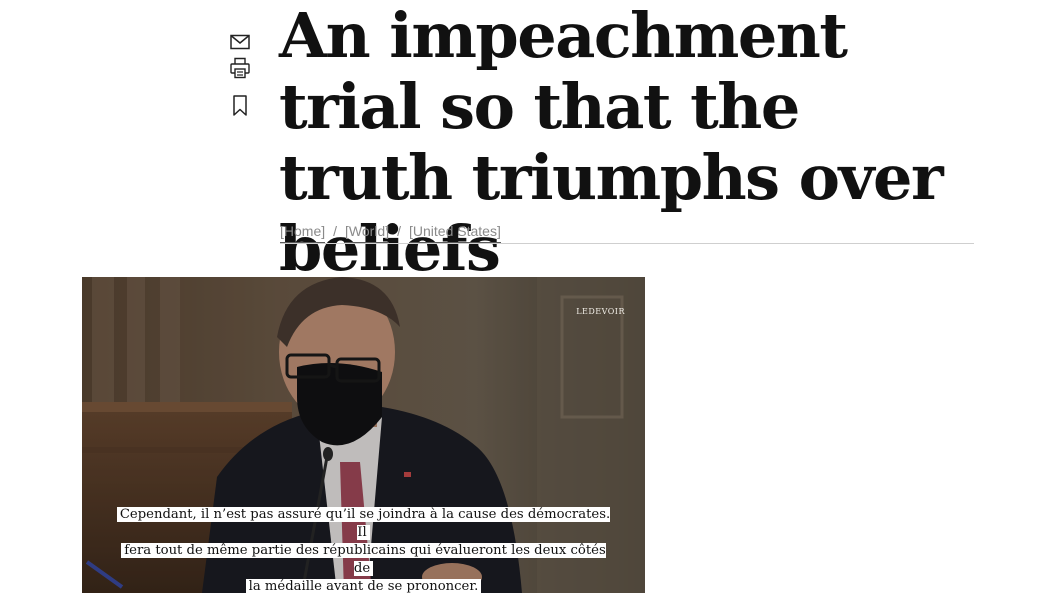 This screenshot has width=1040, height=602. What do you see at coordinates (367, 232) in the screenshot?
I see `breadcrumb-world-link: [World]` at bounding box center [367, 232].